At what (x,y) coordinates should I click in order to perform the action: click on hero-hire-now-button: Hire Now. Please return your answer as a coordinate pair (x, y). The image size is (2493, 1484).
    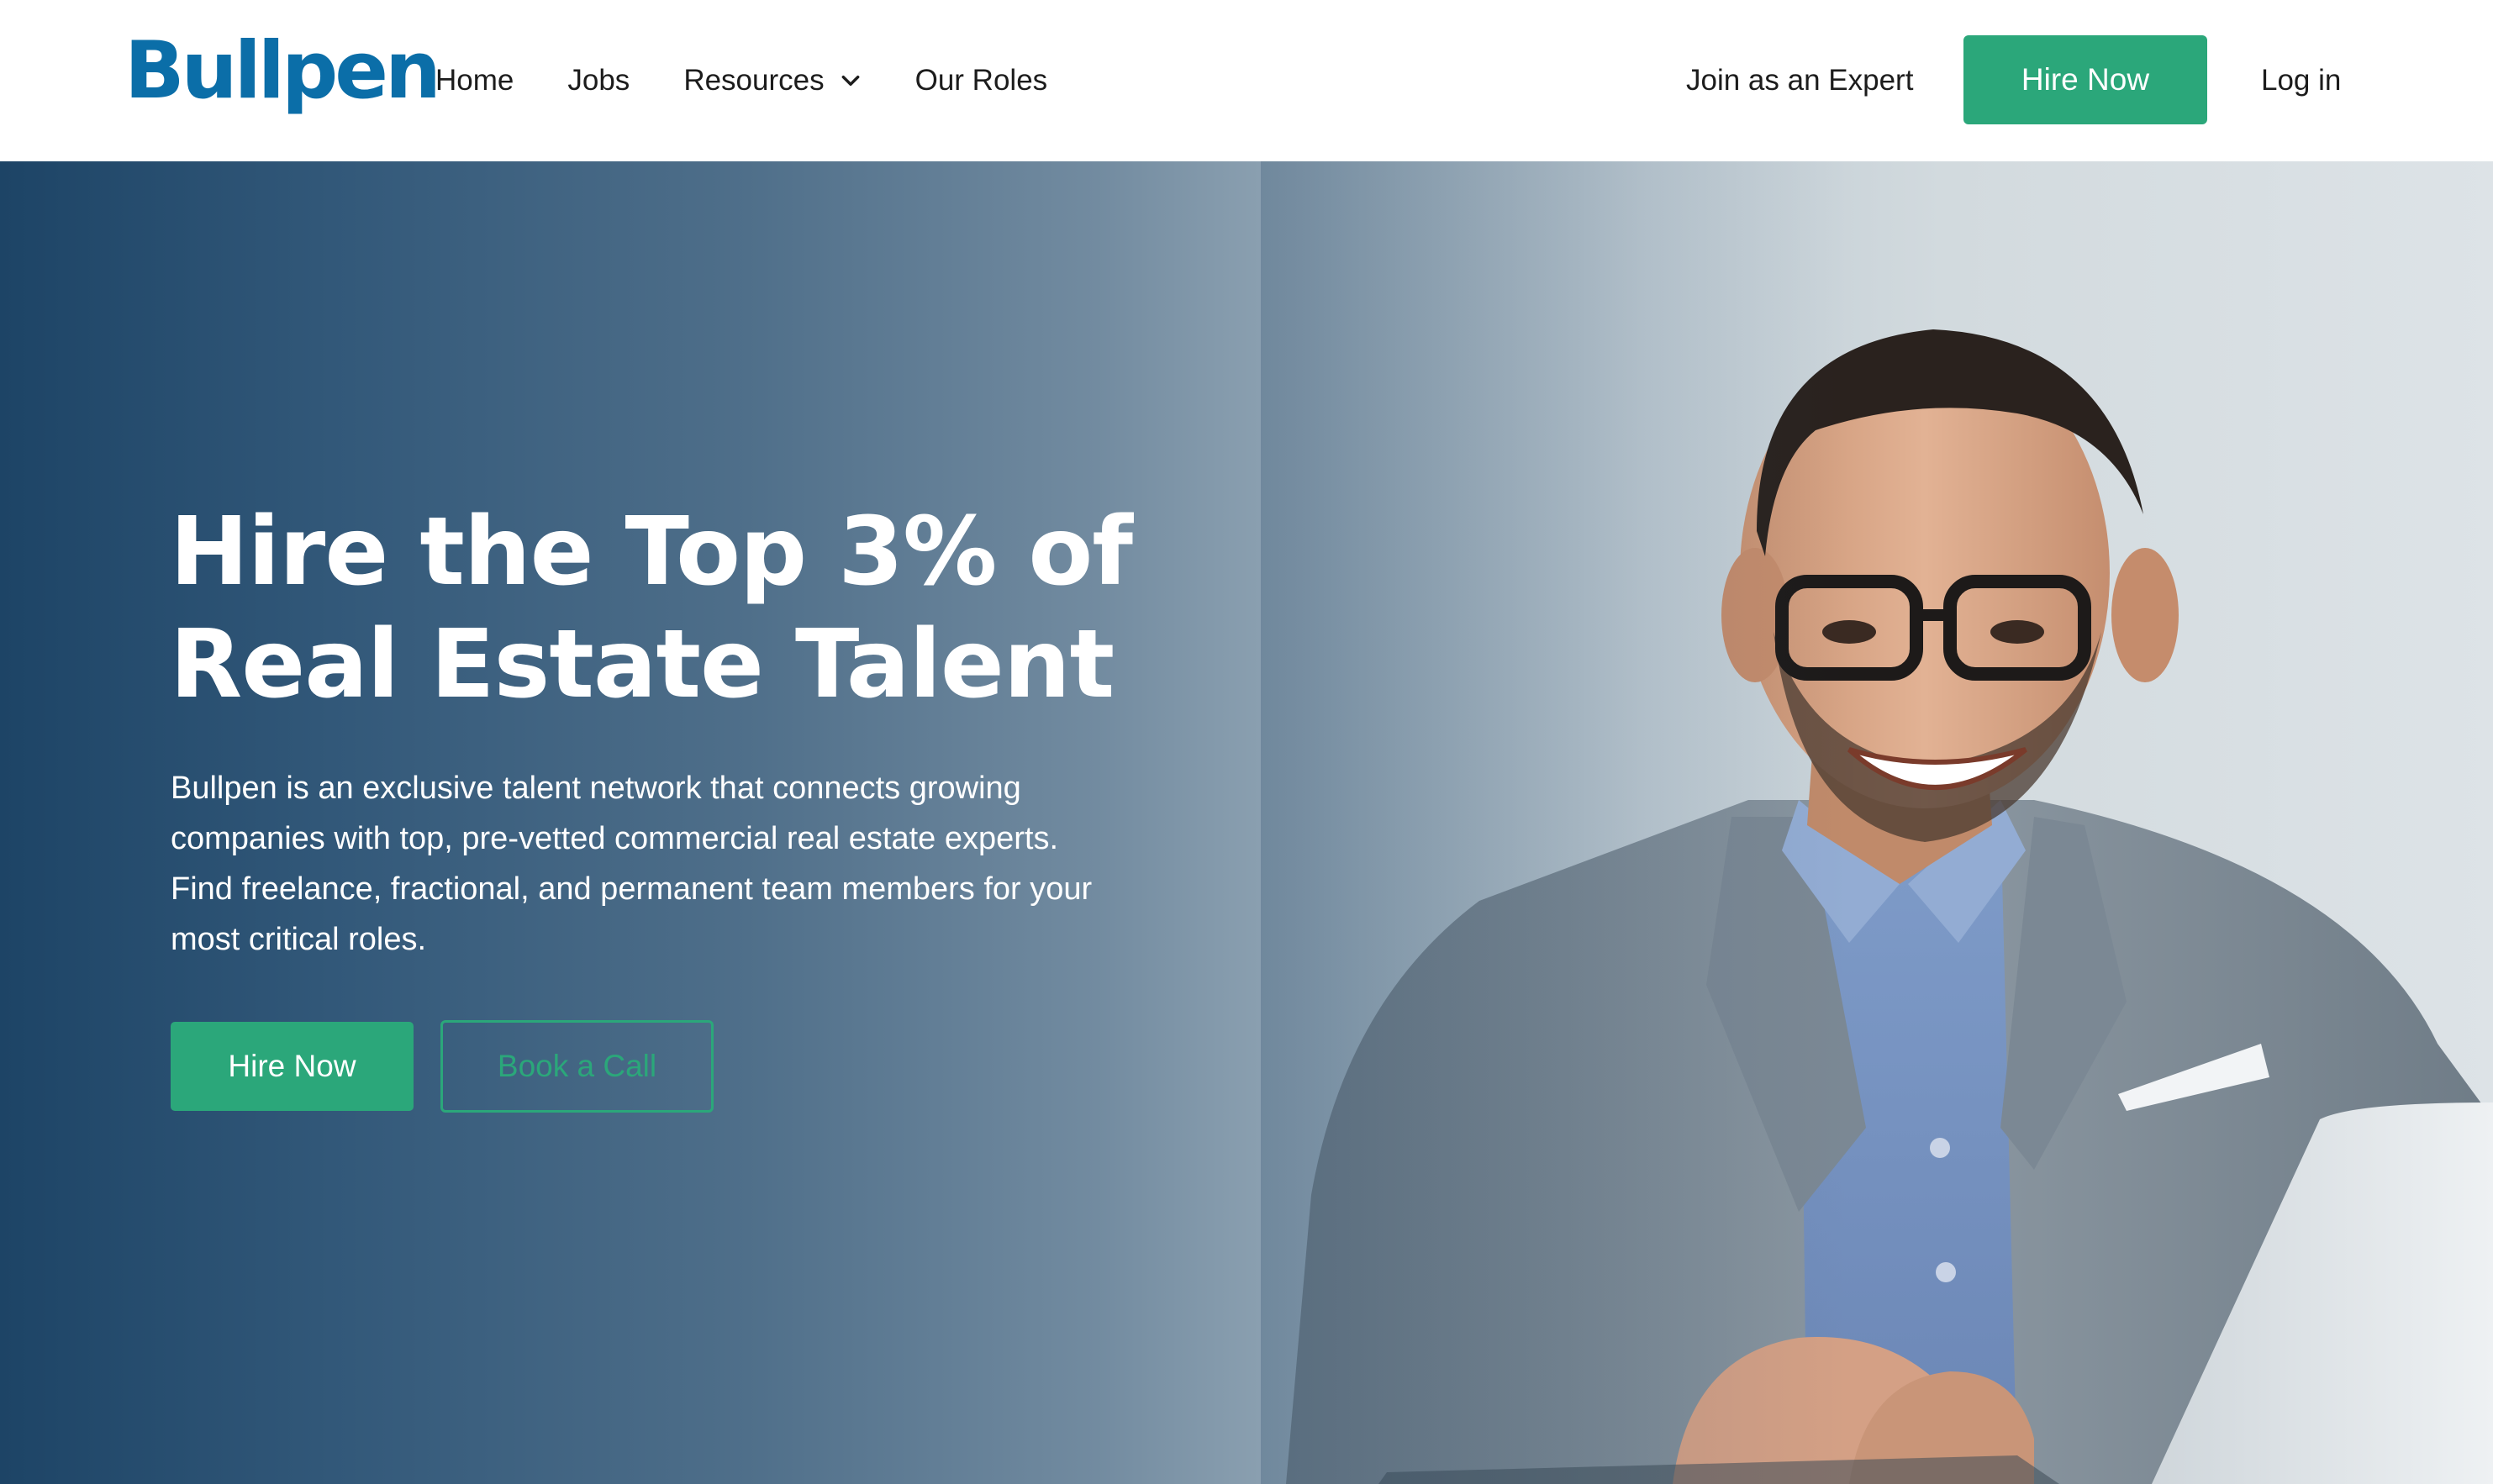
    Looking at the image, I should click on (292, 1066).